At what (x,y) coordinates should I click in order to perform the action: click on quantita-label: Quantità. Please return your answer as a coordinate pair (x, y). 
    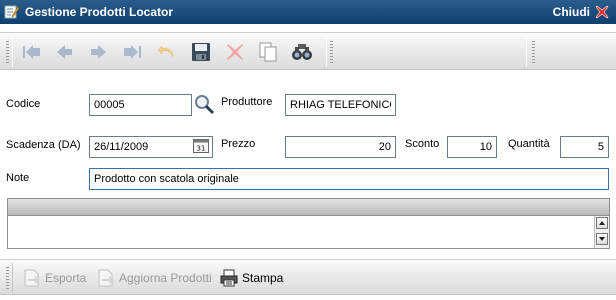
    Looking at the image, I should click on (529, 144).